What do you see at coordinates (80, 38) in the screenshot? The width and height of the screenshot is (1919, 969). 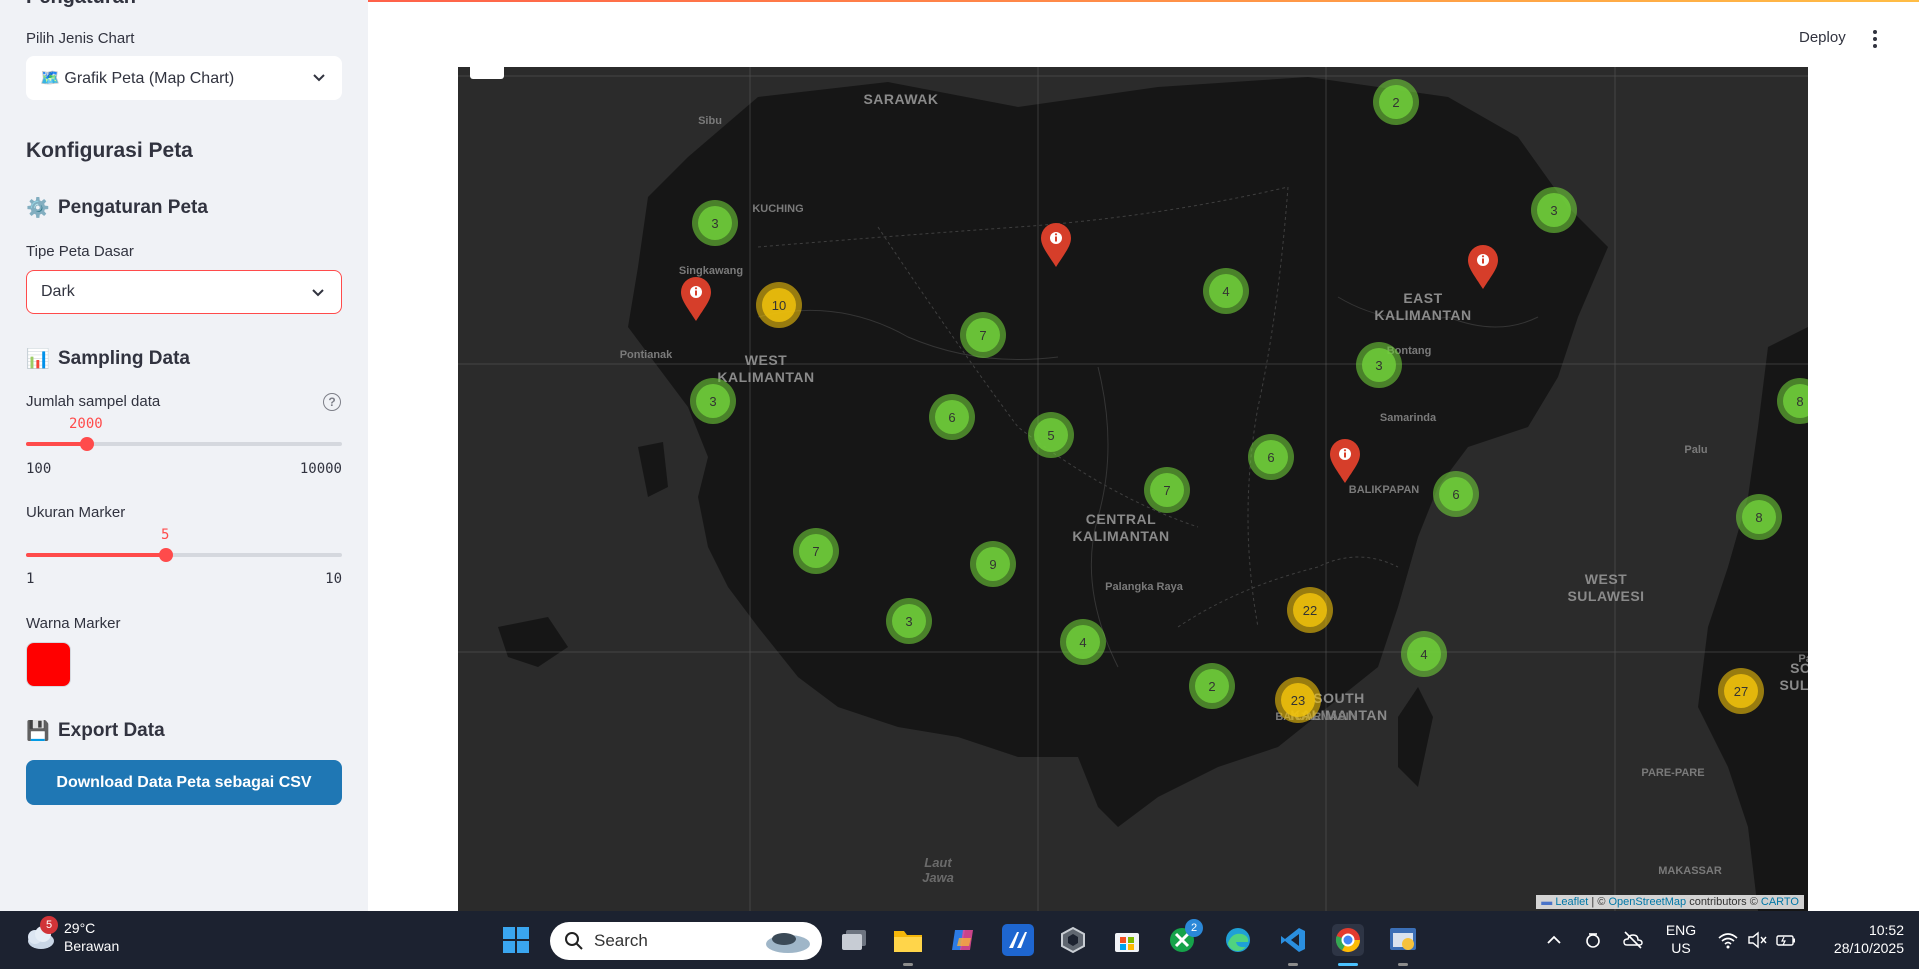 I see `chart-type-label: Pilih Jenis Chart` at bounding box center [80, 38].